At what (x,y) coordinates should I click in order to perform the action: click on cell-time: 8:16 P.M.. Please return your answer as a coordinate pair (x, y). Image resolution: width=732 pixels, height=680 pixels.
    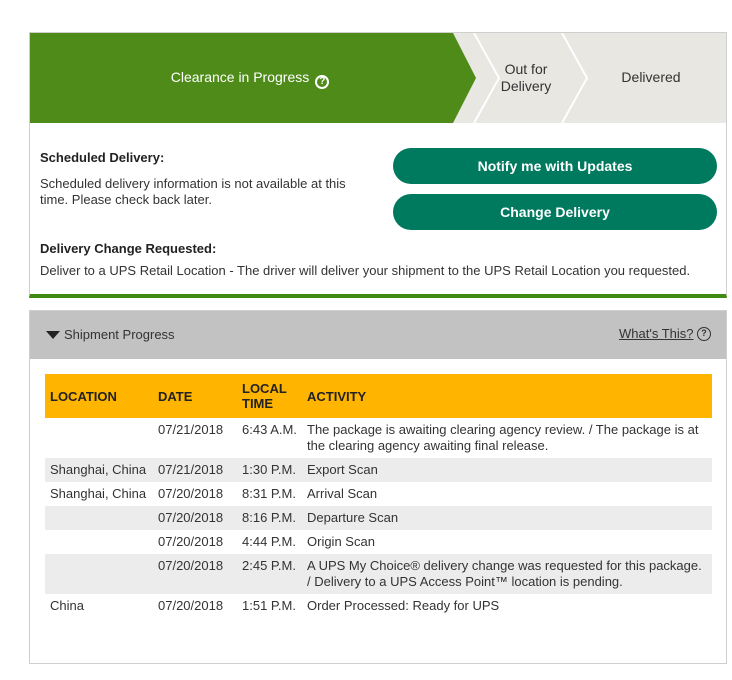
    Looking at the image, I should click on (269, 518).